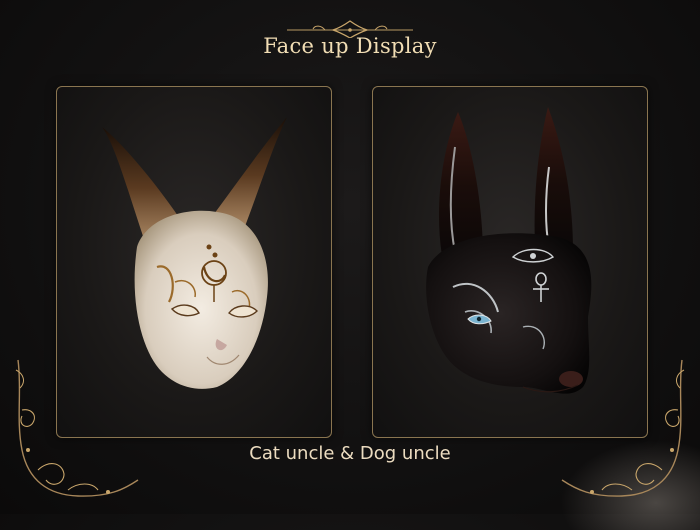 This screenshot has height=530, width=700. Describe the element at coordinates (623, 428) in the screenshot. I see `corner-ornament-right` at that location.